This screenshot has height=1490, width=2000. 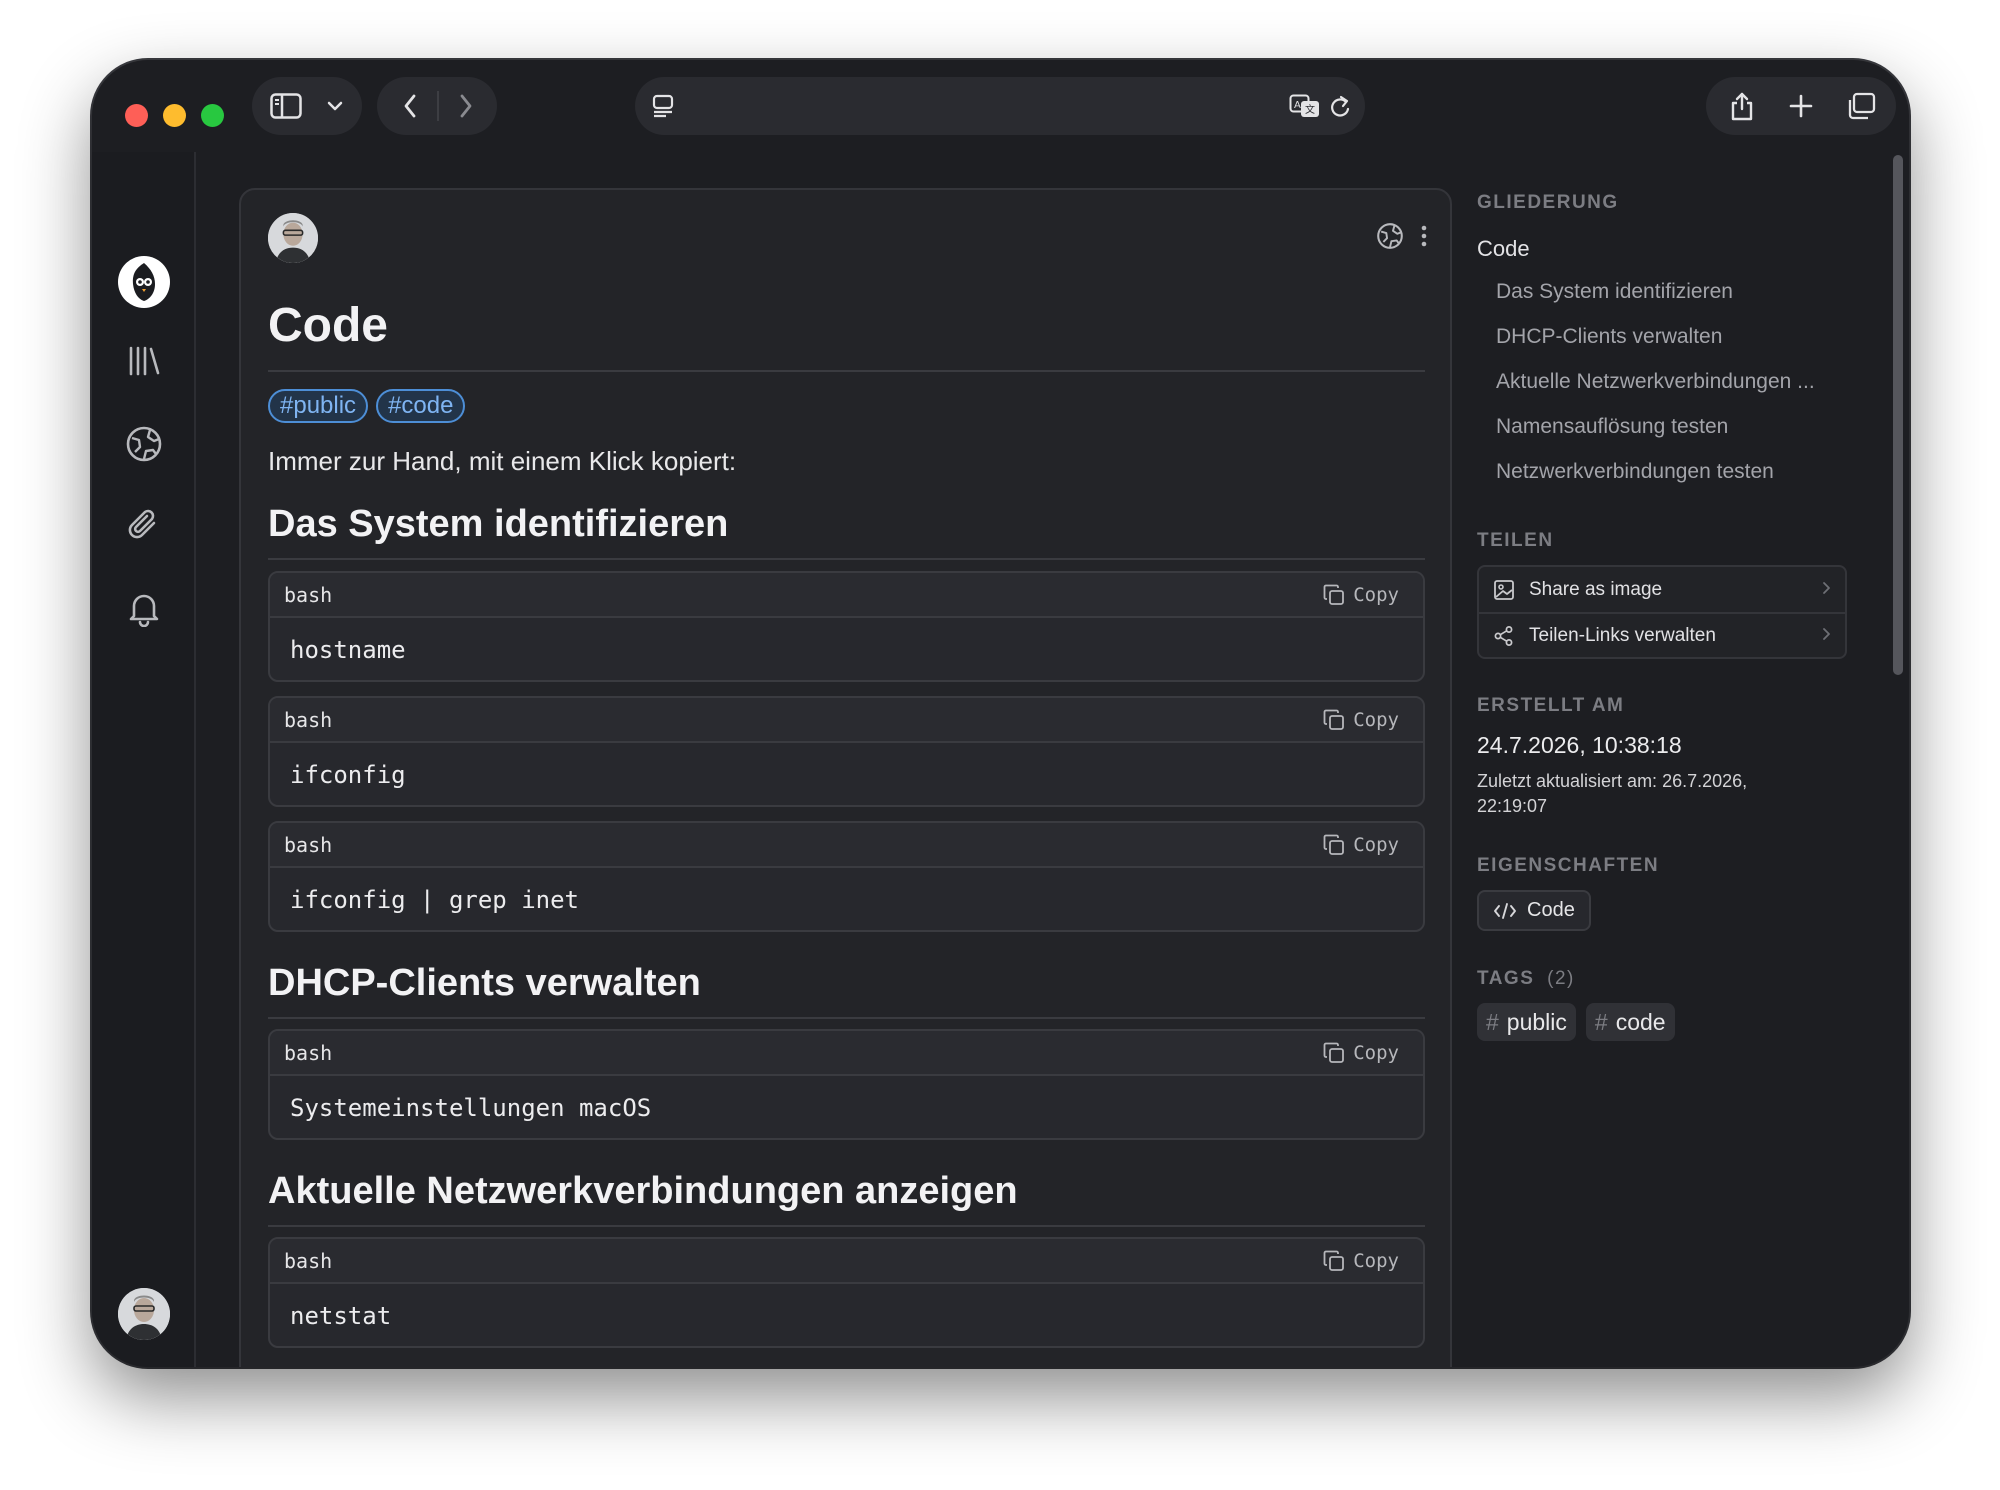 What do you see at coordinates (484, 983) in the screenshot?
I see `section-heading: DHCP-Clients verwalten` at bounding box center [484, 983].